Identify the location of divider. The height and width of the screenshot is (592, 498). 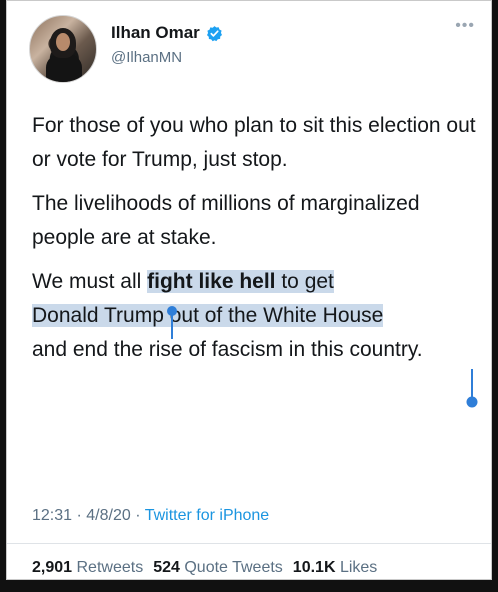
(249, 543).